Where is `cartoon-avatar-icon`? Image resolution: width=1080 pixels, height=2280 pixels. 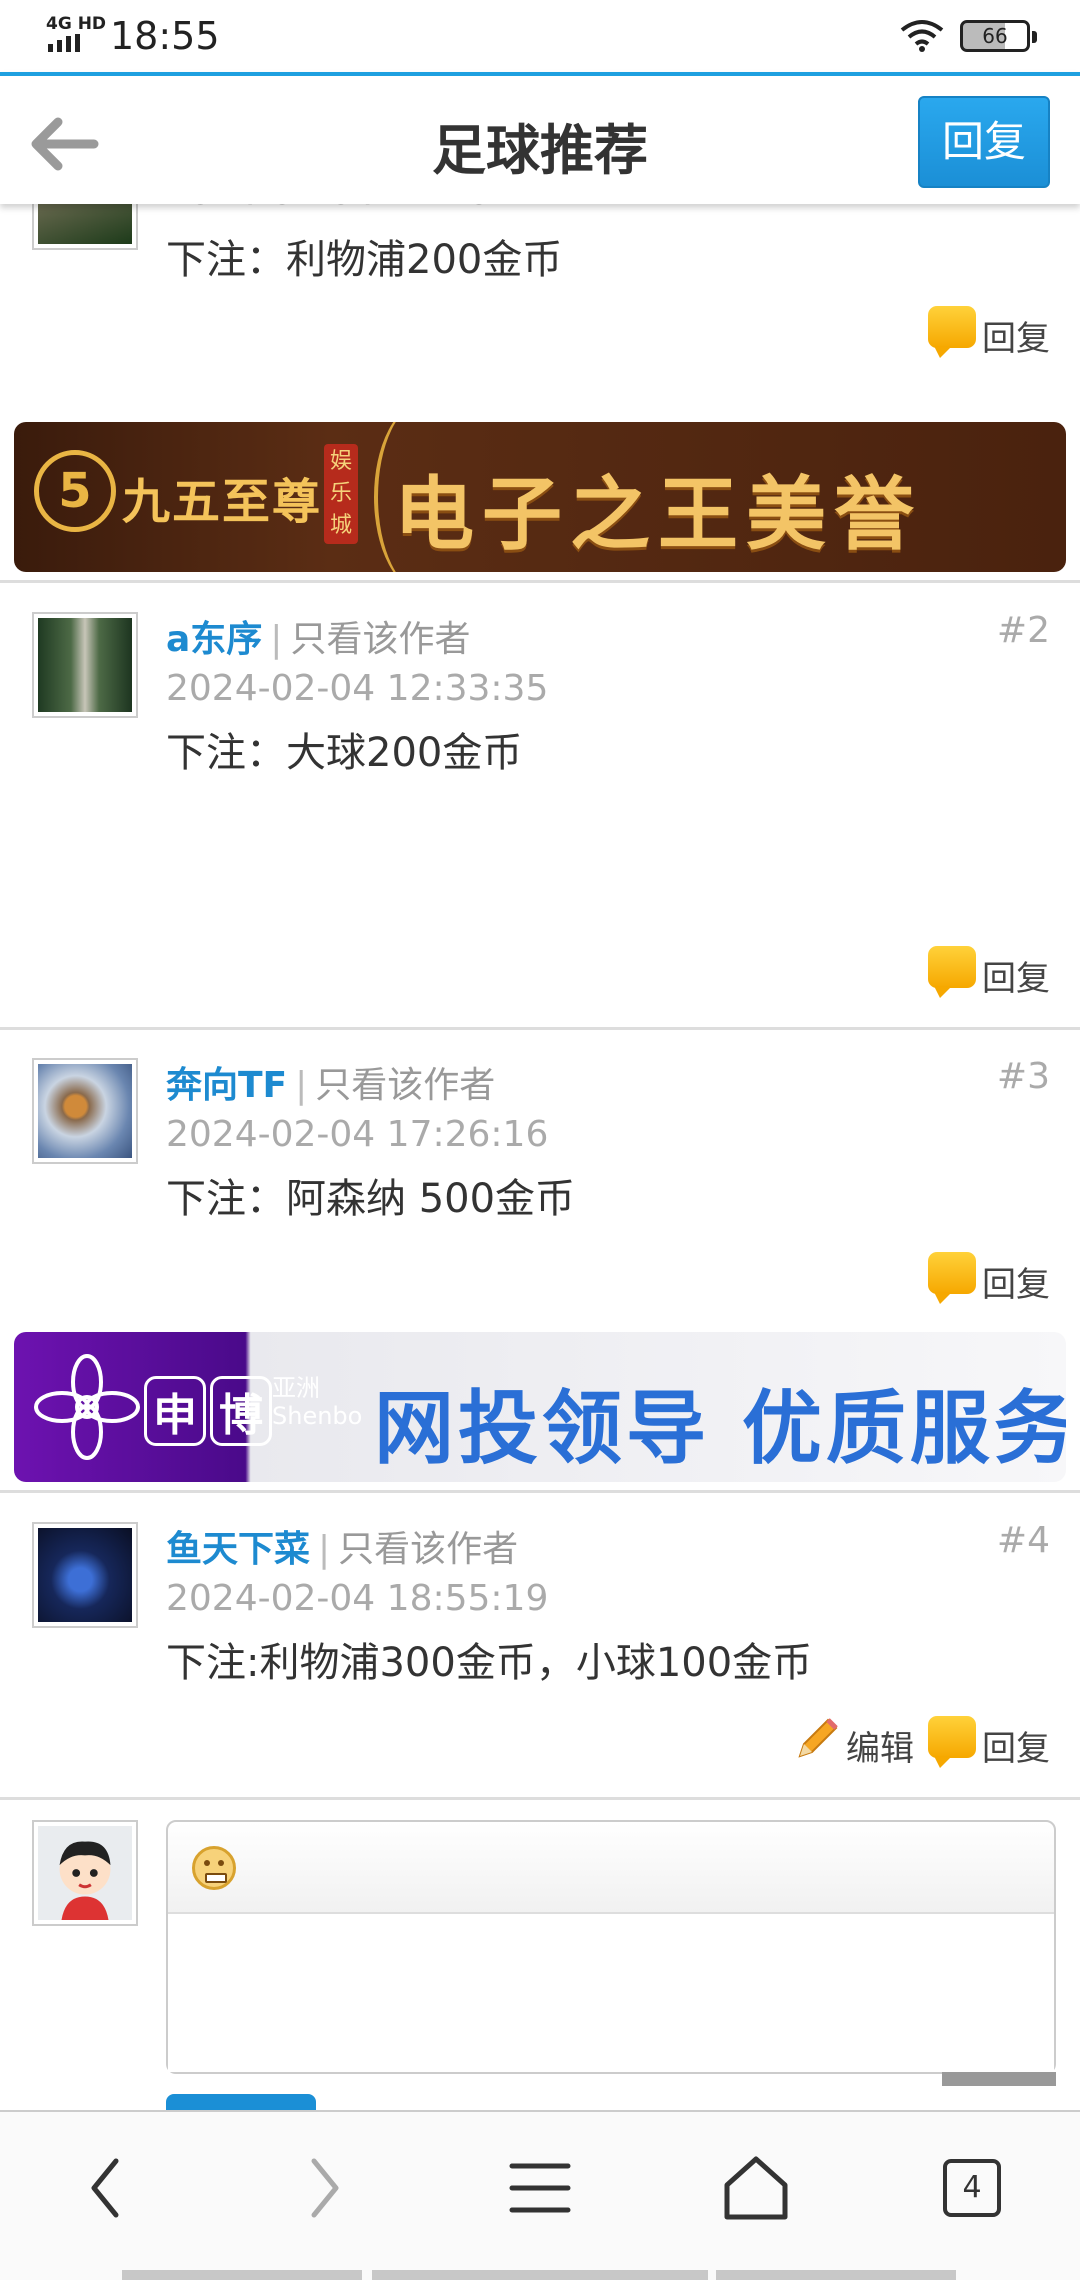 cartoon-avatar-icon is located at coordinates (85, 1873).